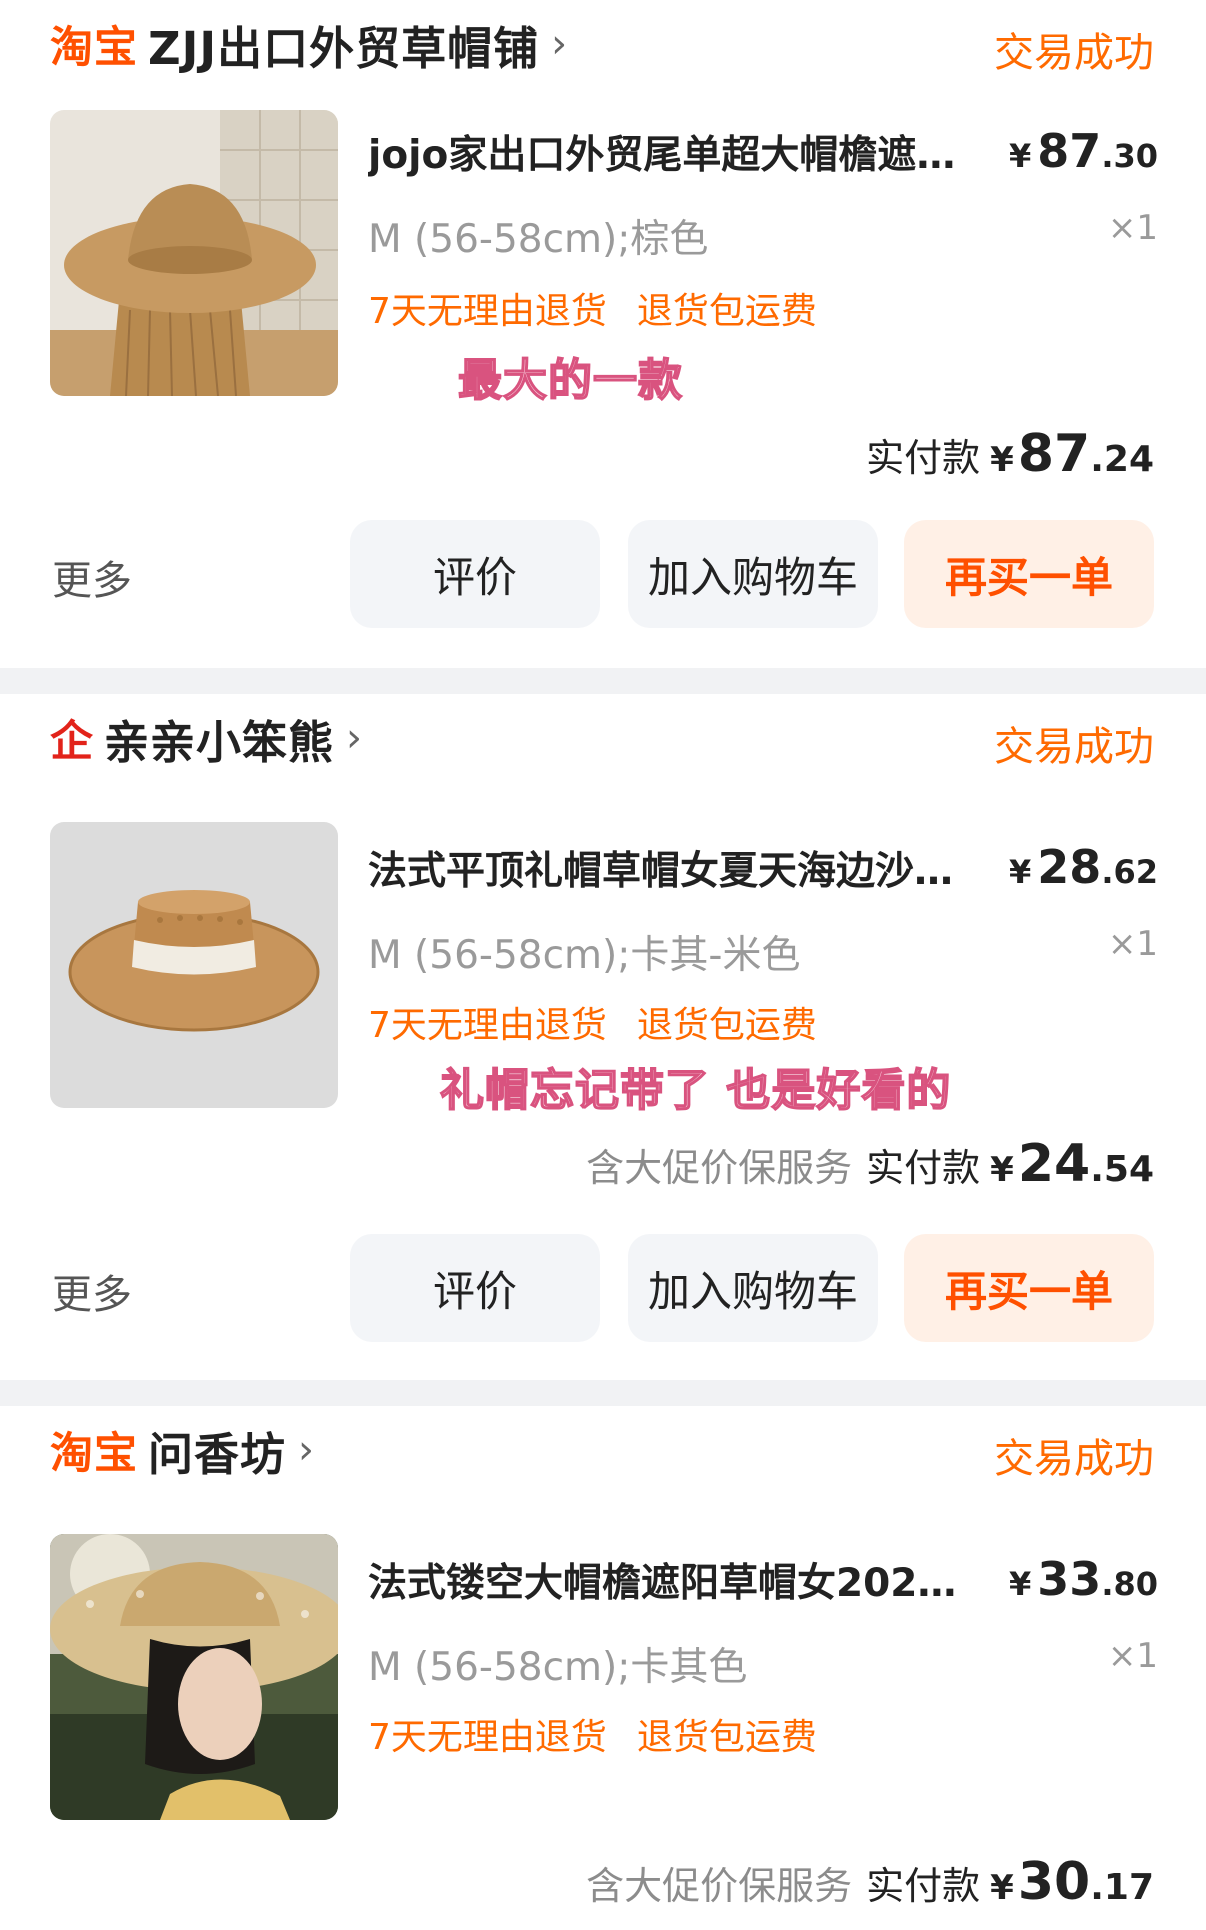 The image size is (1206, 1930). Describe the element at coordinates (1122, 459) in the screenshot. I see `payment-decimal: .24` at that location.